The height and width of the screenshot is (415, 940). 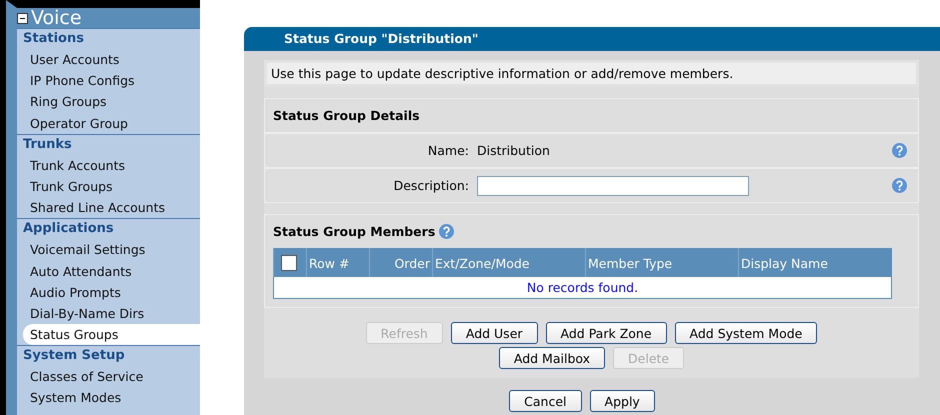 What do you see at coordinates (56, 18) in the screenshot?
I see `sidebar-title: Voice` at bounding box center [56, 18].